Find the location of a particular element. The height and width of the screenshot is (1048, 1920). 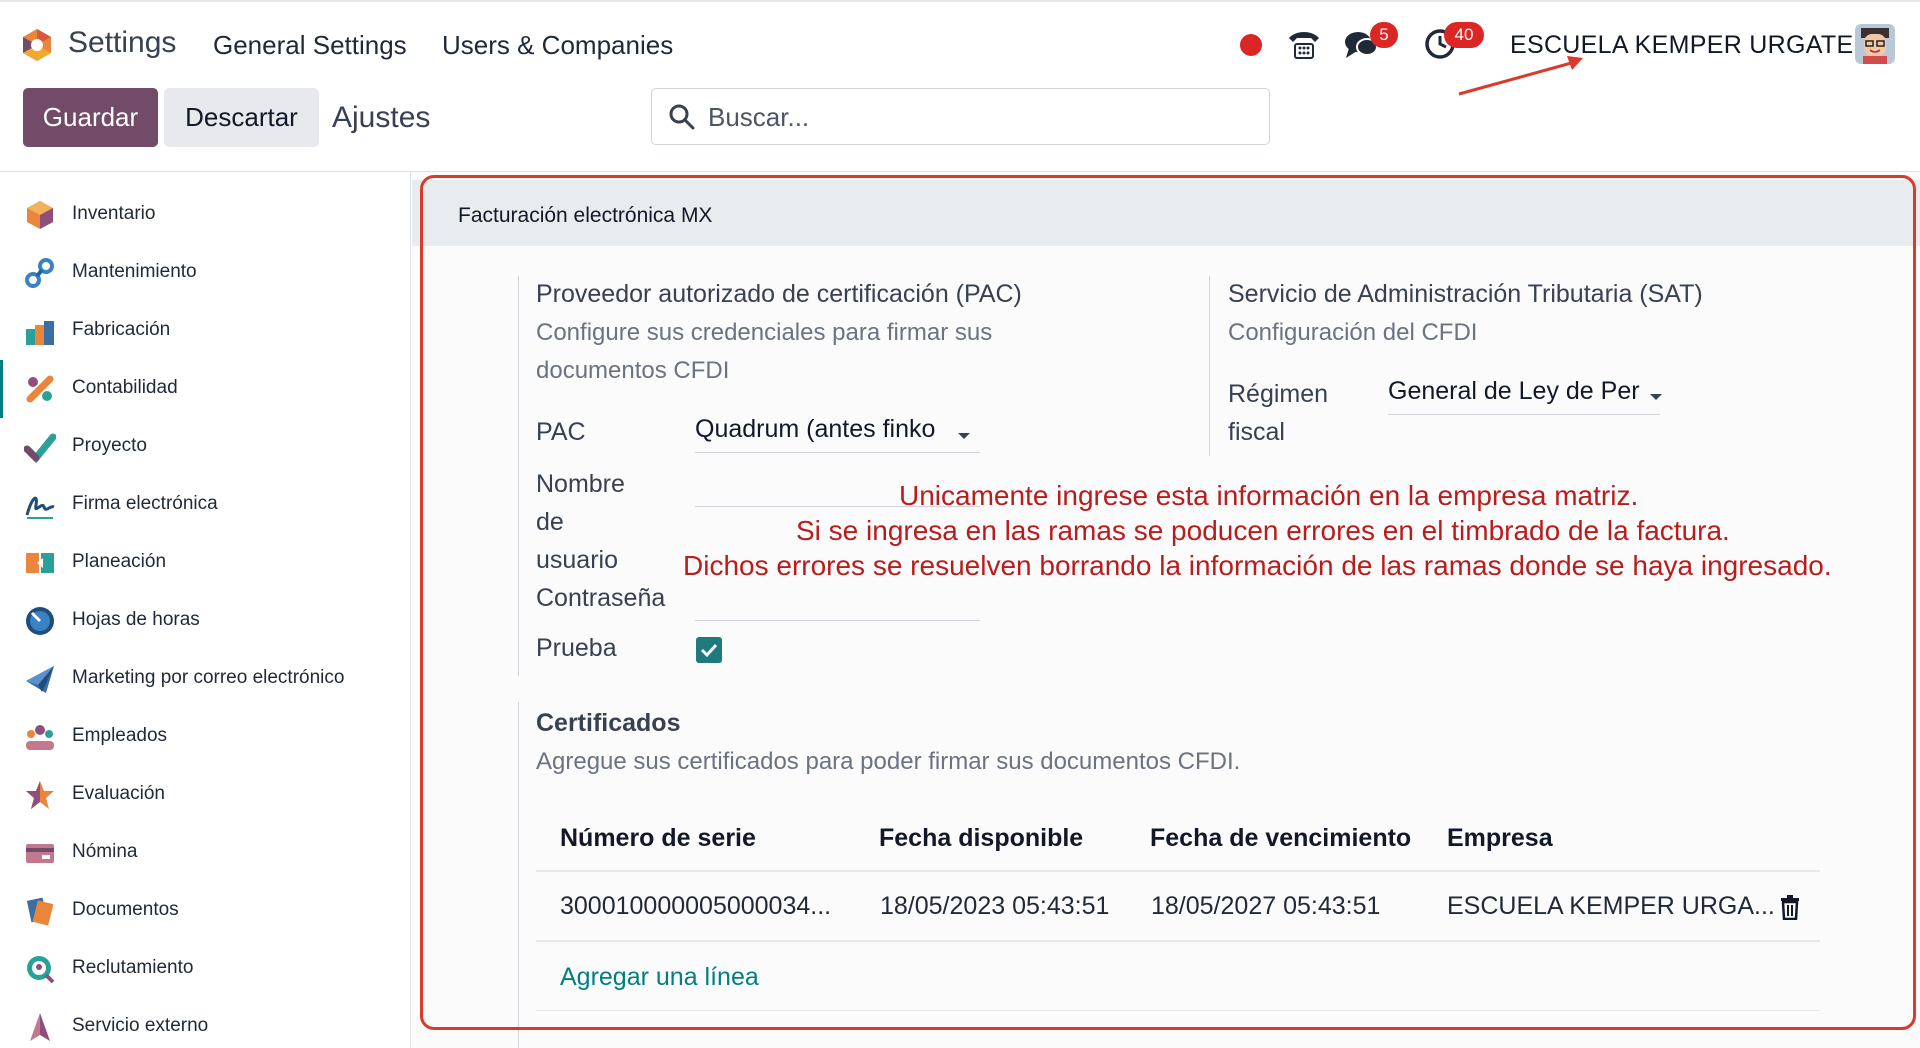

table-footer-divider is located at coordinates (1178, 1010).